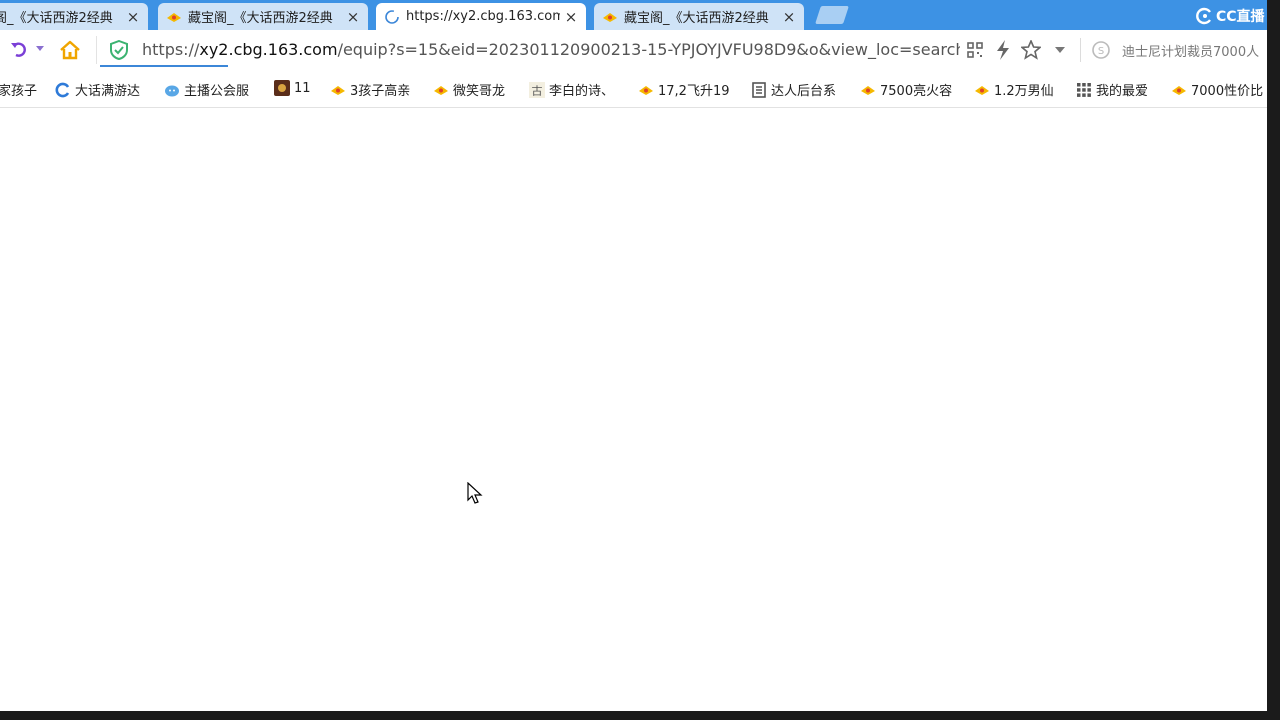  What do you see at coordinates (832, 15) in the screenshot?
I see `new-tab-button` at bounding box center [832, 15].